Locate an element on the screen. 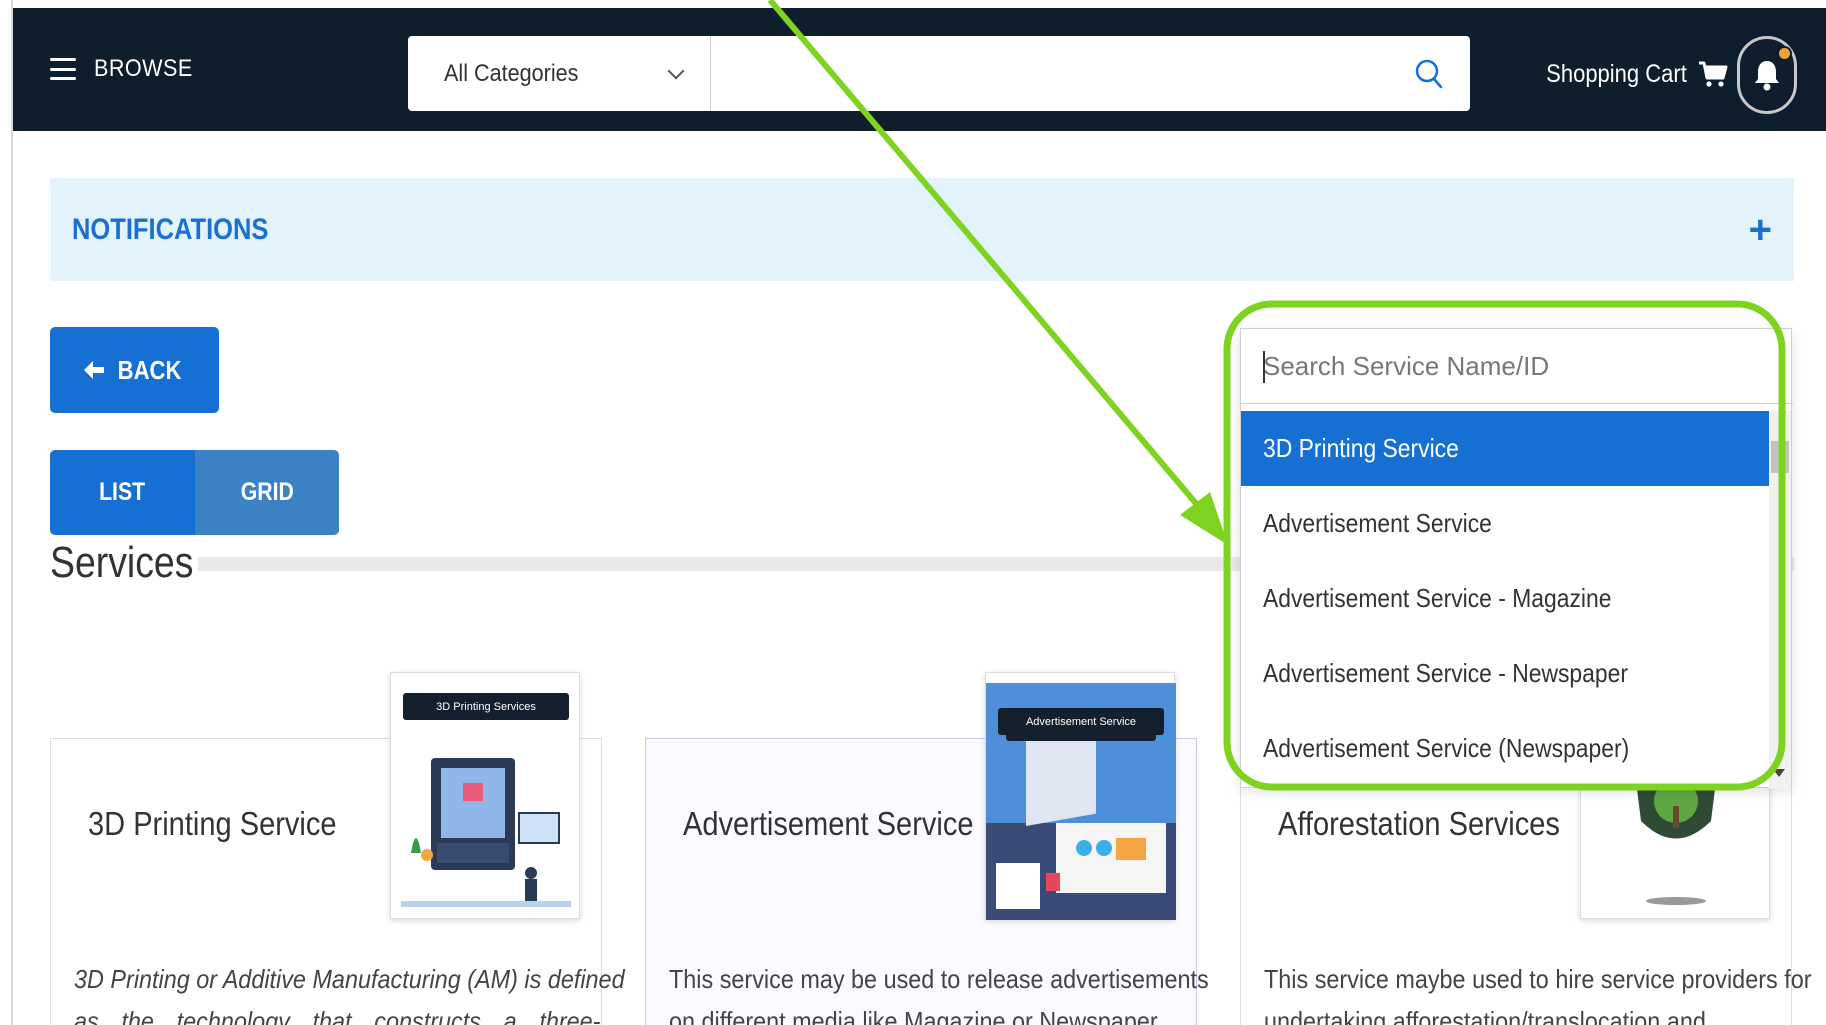 The height and width of the screenshot is (1025, 1826). services-heading: Services is located at coordinates (122, 562).